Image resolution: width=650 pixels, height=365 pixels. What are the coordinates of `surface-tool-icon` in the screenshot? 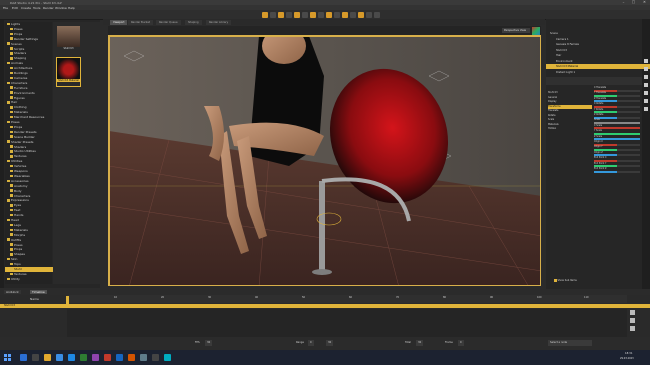 It's located at (321, 14).